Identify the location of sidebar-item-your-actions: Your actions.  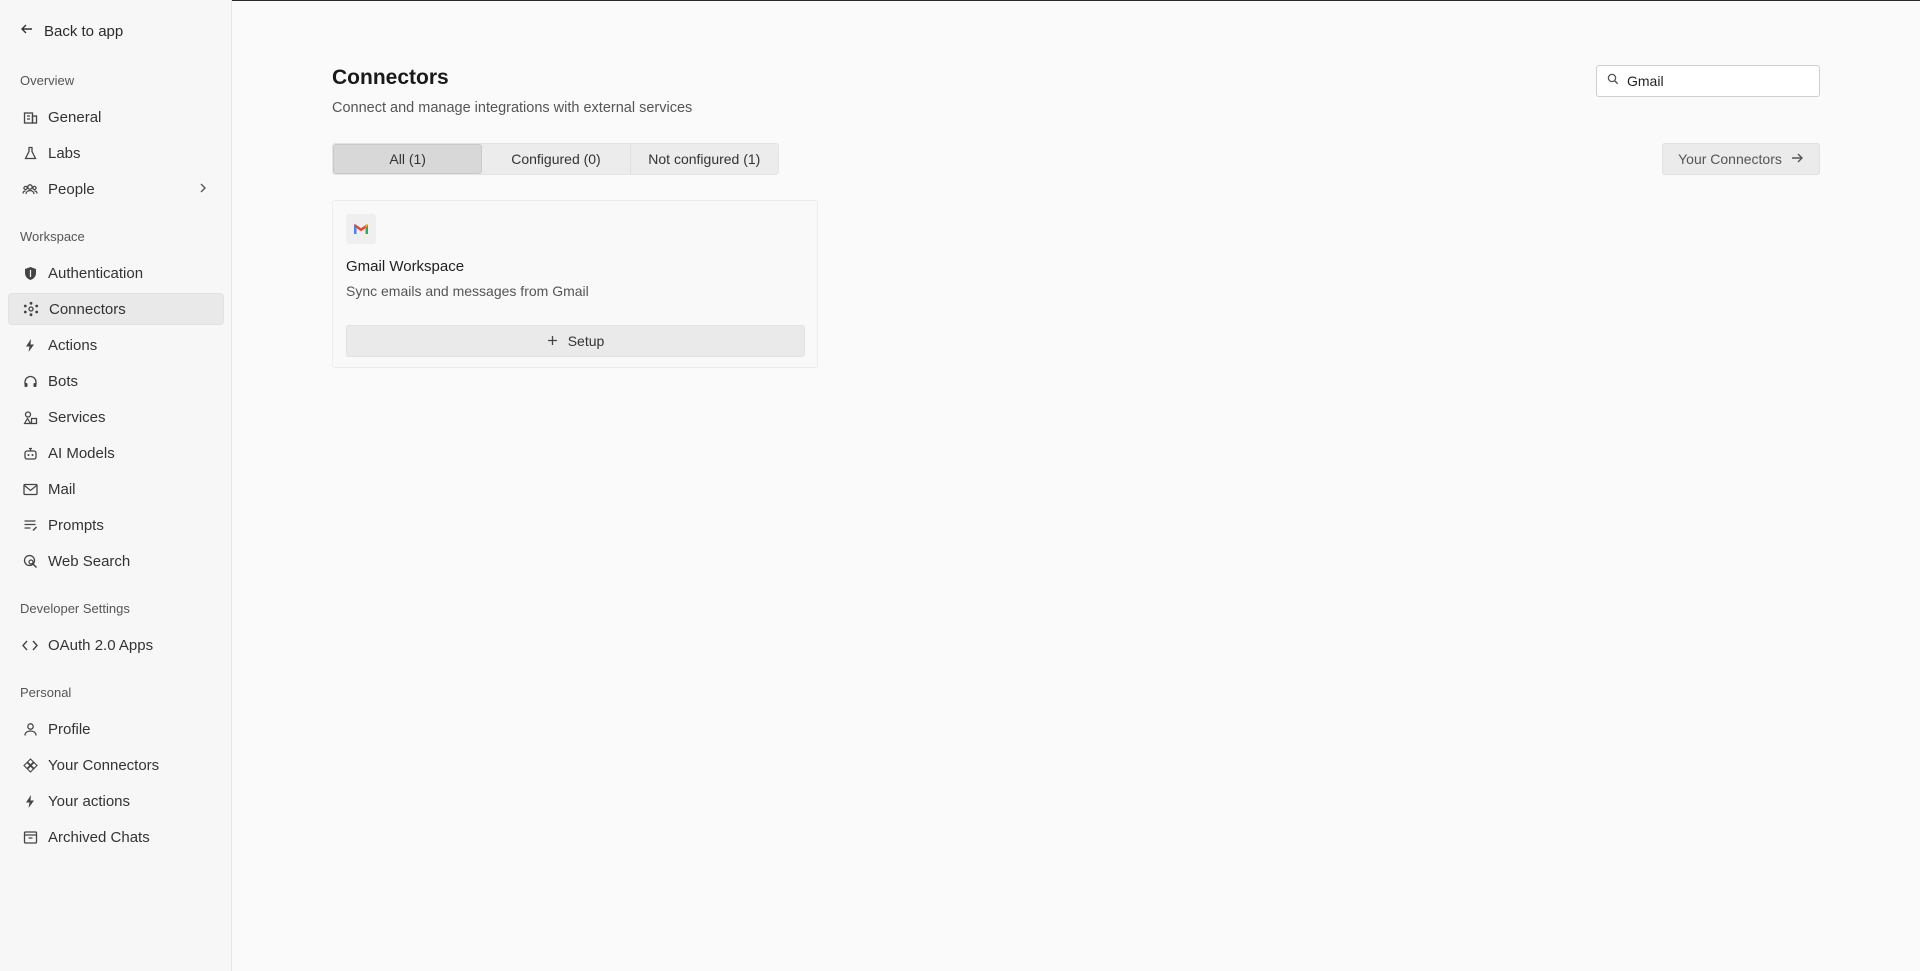
(116, 801).